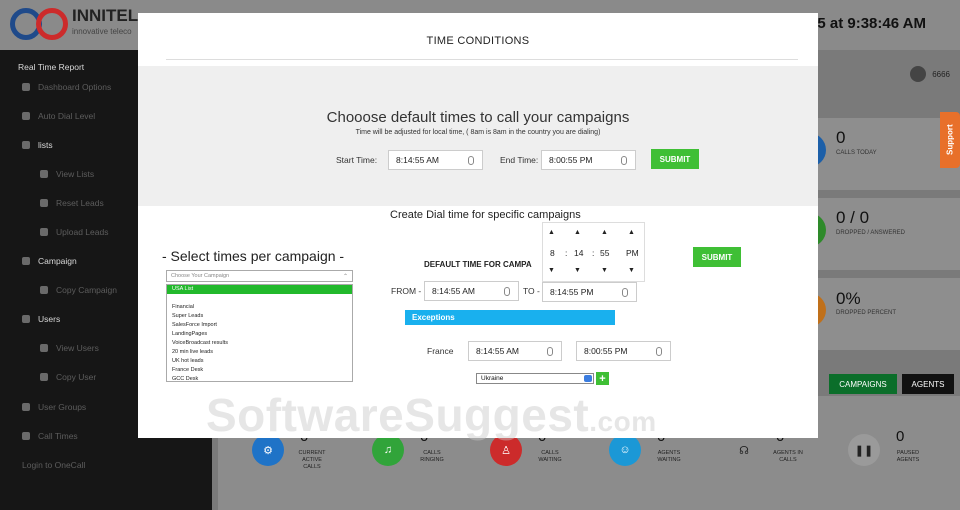 The width and height of the screenshot is (960, 510). Describe the element at coordinates (41, 24) in the screenshot. I see `logo-mark` at that location.